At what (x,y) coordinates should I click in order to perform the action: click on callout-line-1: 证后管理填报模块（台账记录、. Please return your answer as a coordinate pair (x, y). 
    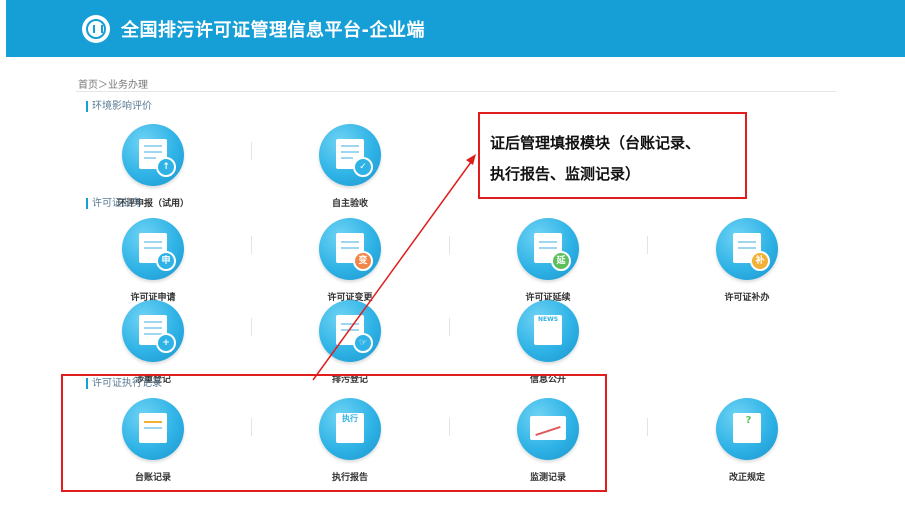
    Looking at the image, I should click on (595, 143).